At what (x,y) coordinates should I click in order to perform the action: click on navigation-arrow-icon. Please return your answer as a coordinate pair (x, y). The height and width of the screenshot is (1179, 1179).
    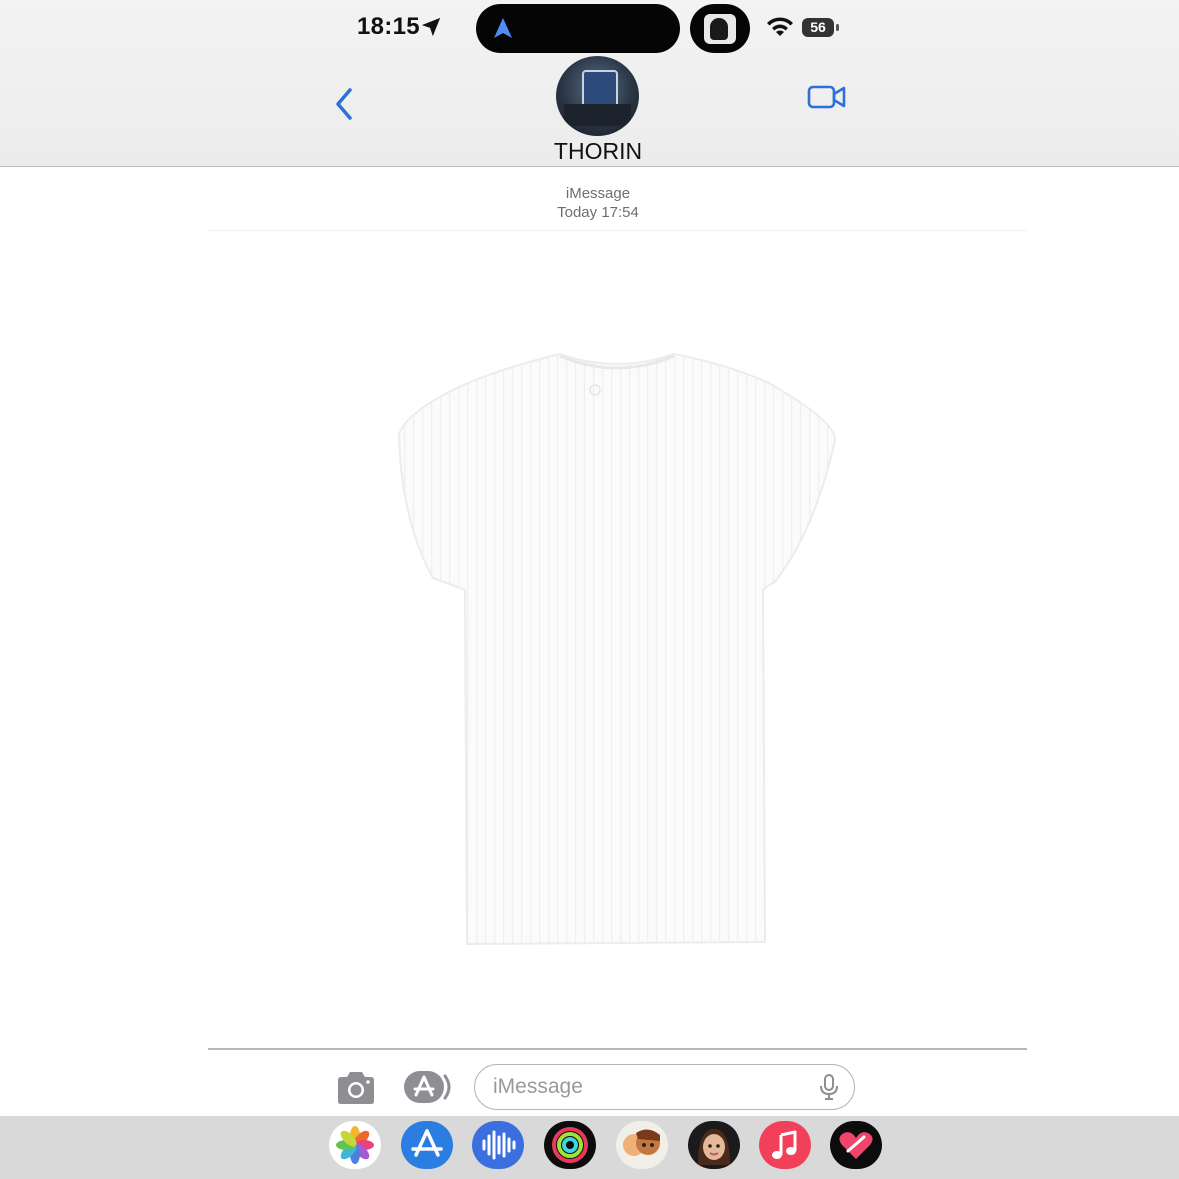
    Looking at the image, I should click on (503, 28).